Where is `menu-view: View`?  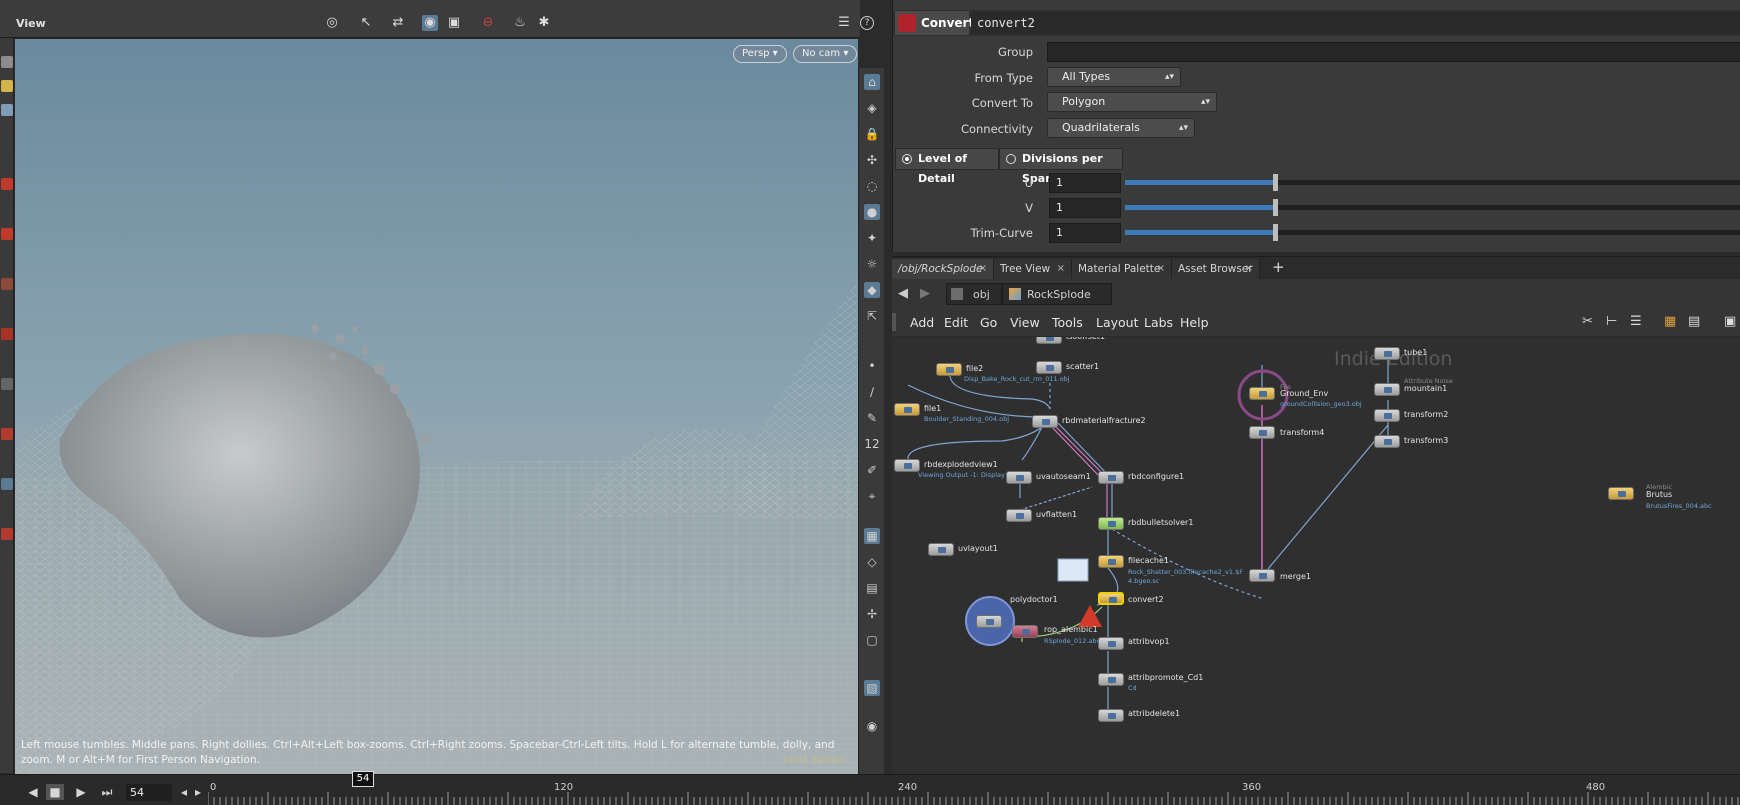 menu-view: View is located at coordinates (1025, 322).